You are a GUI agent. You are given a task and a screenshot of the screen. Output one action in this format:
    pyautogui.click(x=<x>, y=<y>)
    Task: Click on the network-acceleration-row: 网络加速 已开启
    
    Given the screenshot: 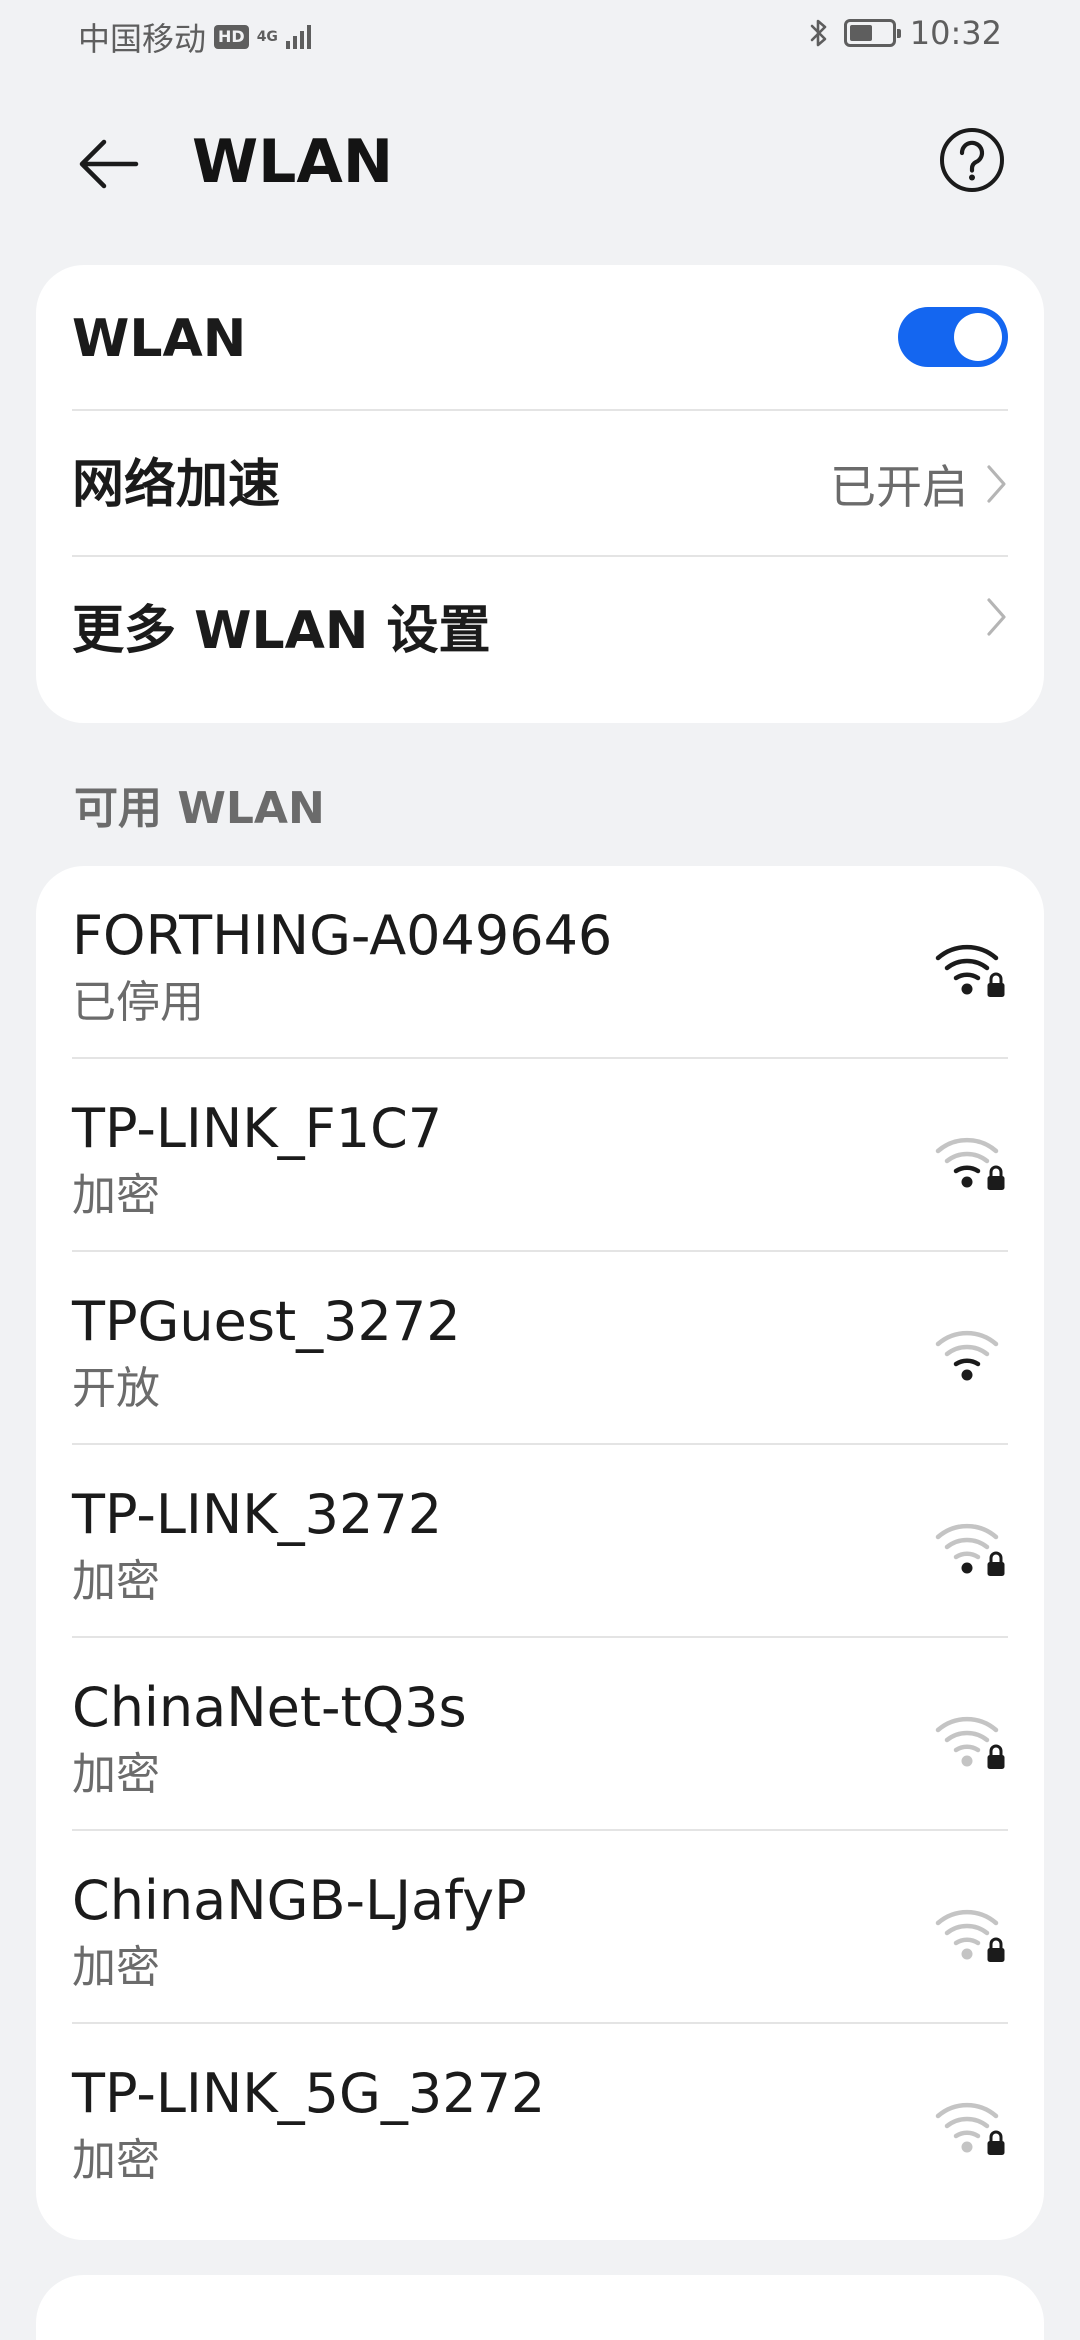 What is the action you would take?
    pyautogui.click(x=540, y=484)
    